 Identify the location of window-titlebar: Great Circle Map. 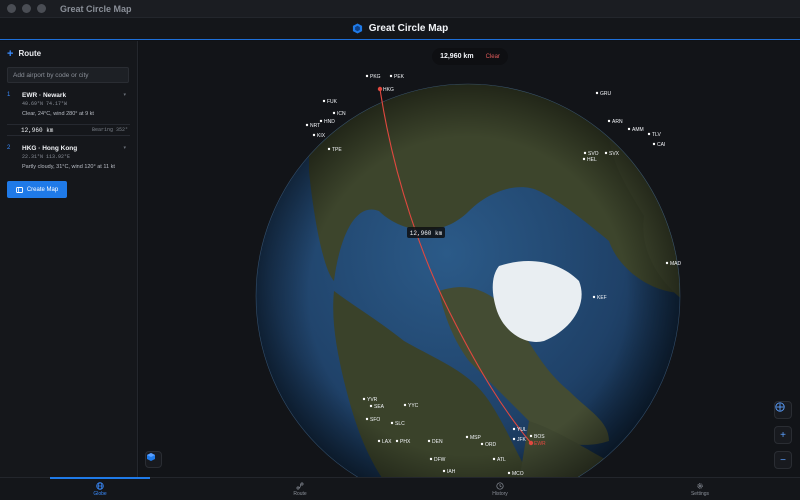
(400, 9).